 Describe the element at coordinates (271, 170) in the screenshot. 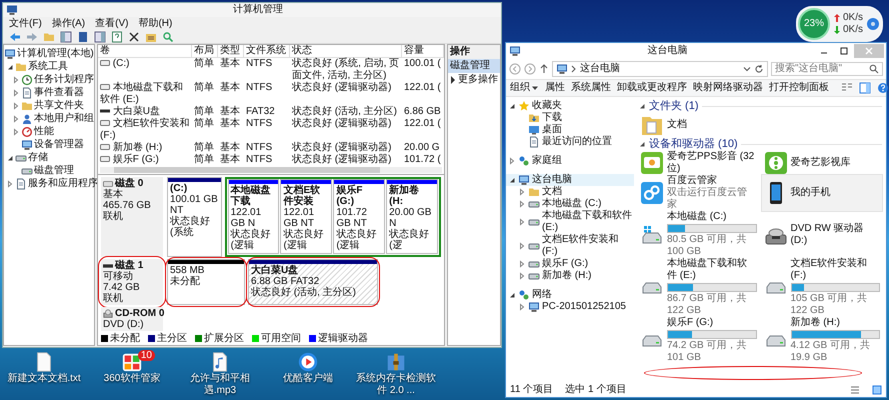

I see `horizontal-scrollbar` at that location.